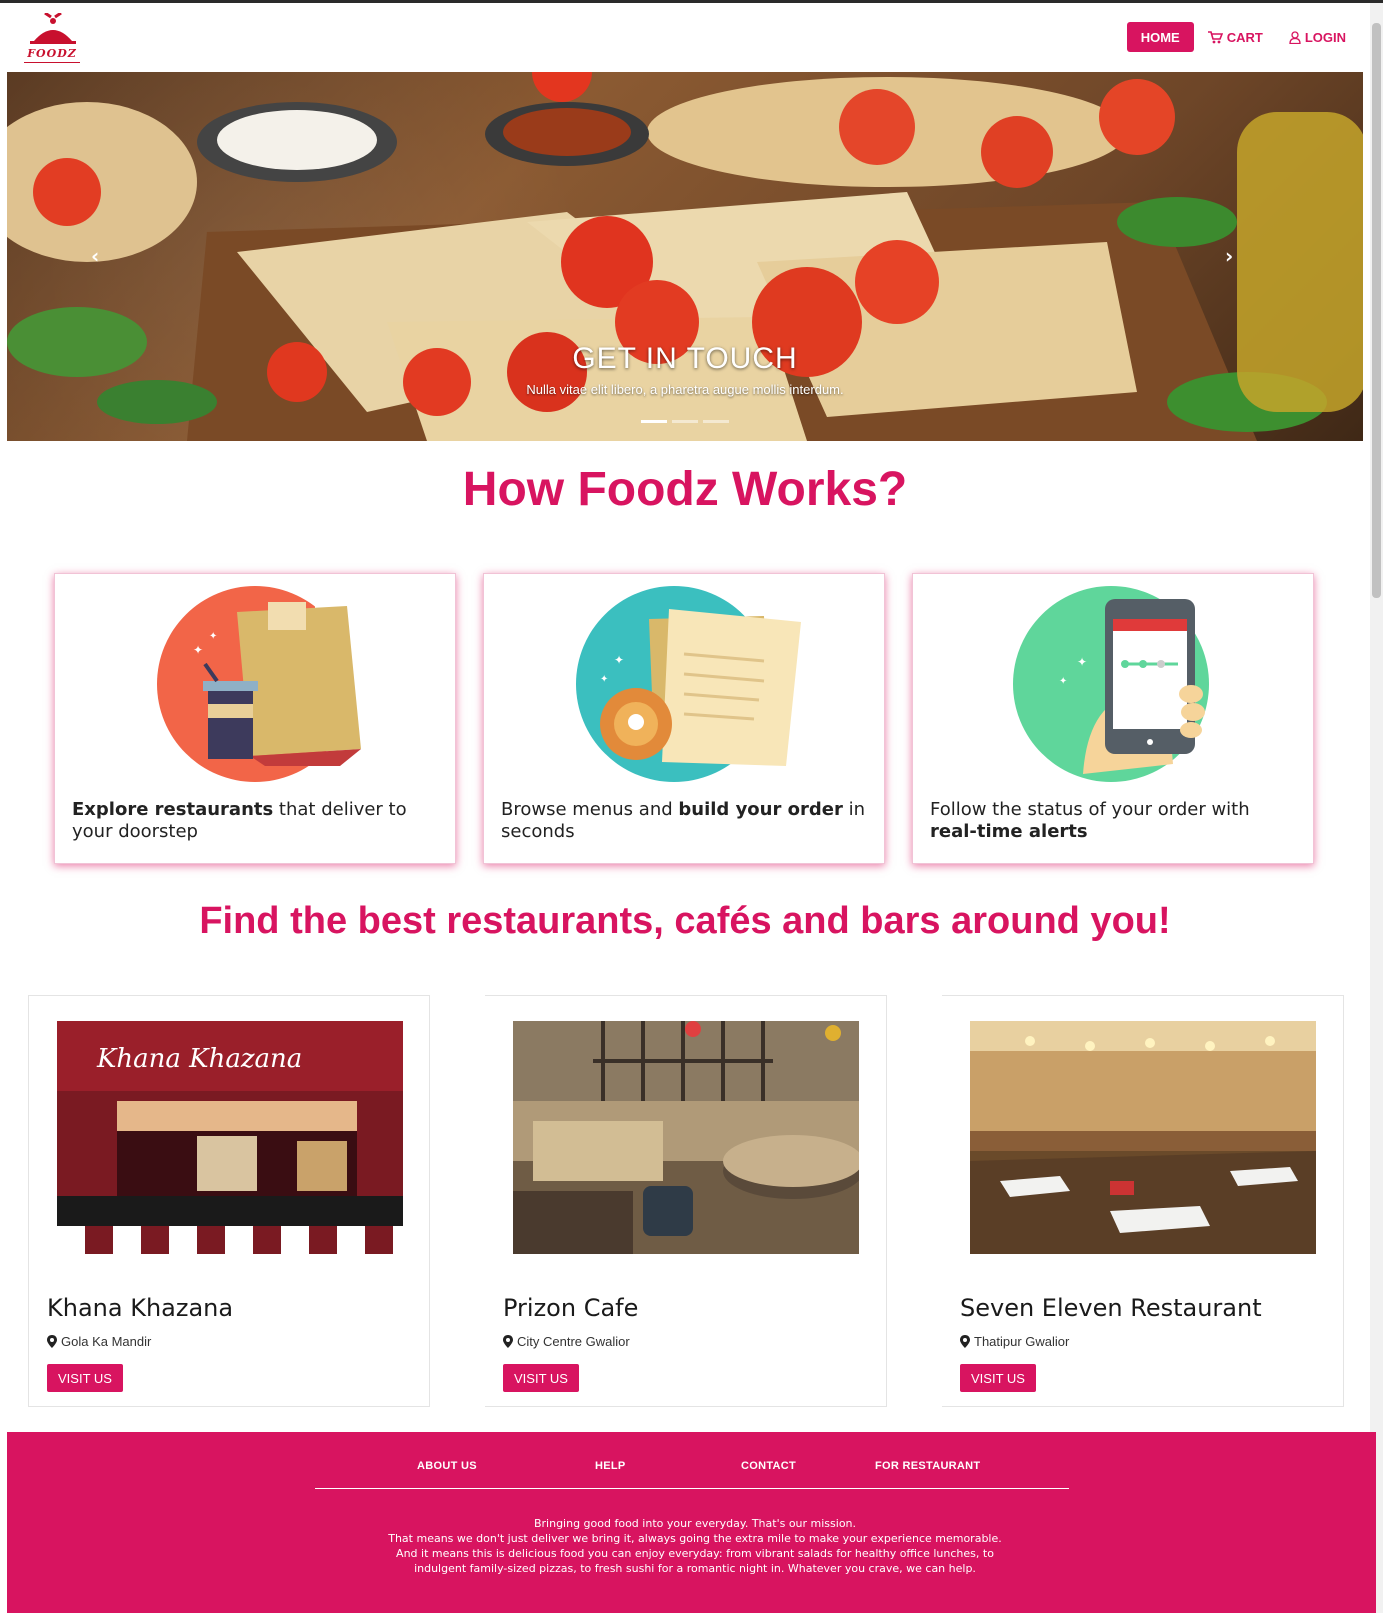 This screenshot has width=1383, height=1613. I want to click on restaurant-location: City Centre Gwalior, so click(566, 1341).